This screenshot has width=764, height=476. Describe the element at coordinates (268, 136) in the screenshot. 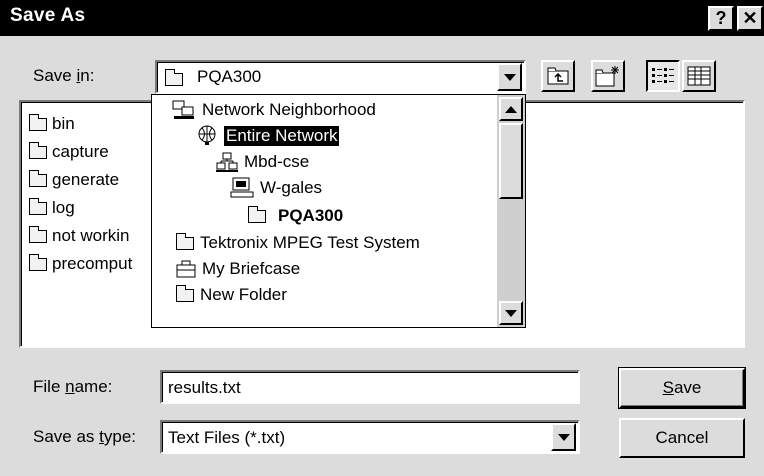

I see `dropdown-item-entire-network: Entire Network` at that location.